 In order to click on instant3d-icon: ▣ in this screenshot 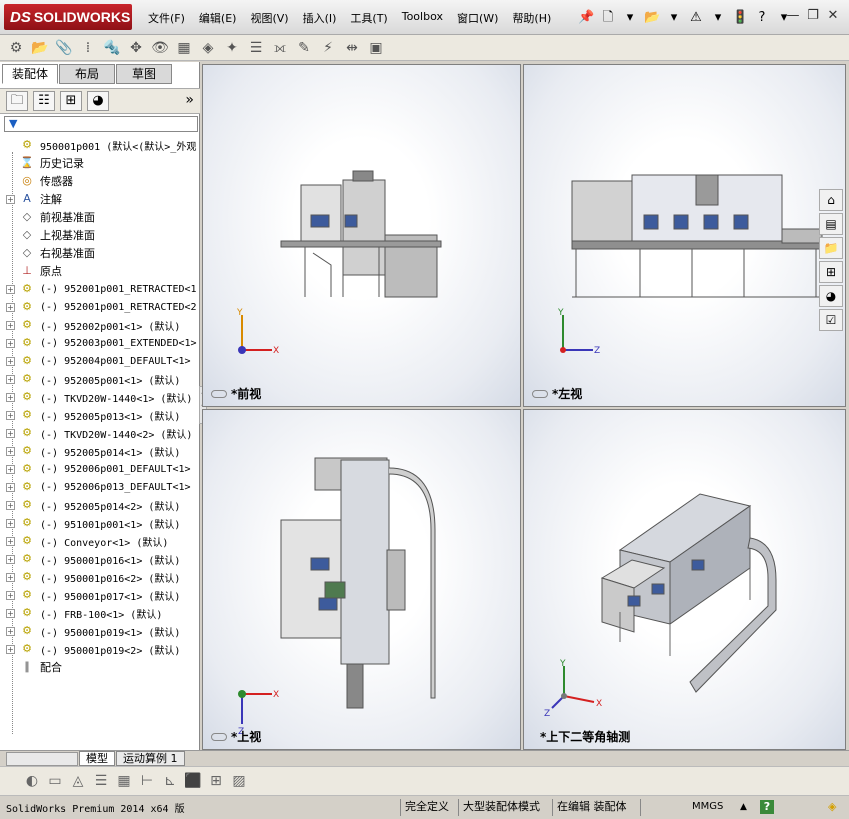, I will do `click(376, 48)`.